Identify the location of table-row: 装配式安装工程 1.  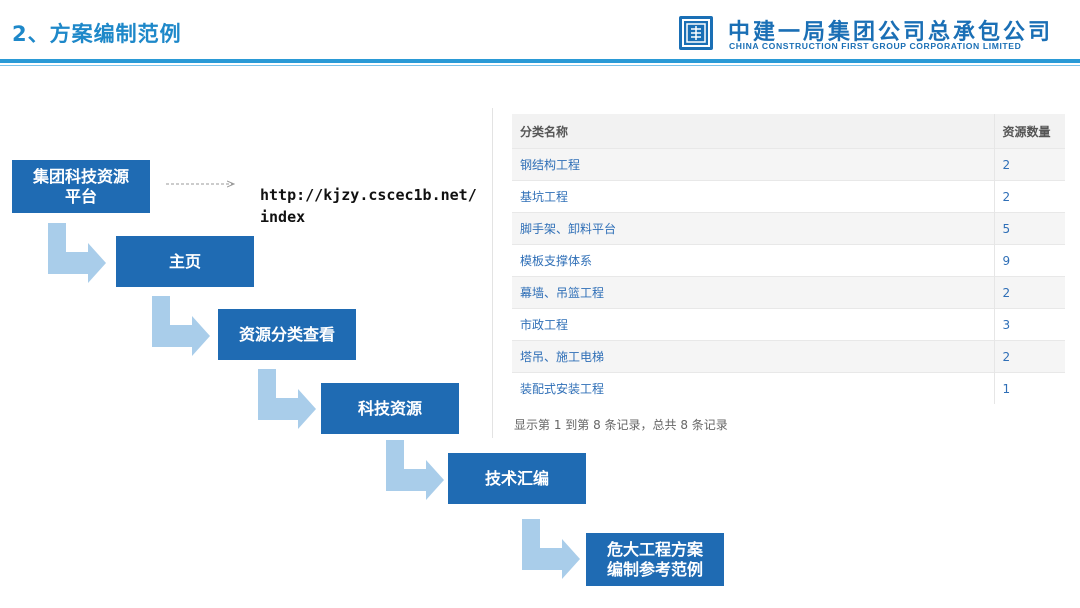
(788, 388).